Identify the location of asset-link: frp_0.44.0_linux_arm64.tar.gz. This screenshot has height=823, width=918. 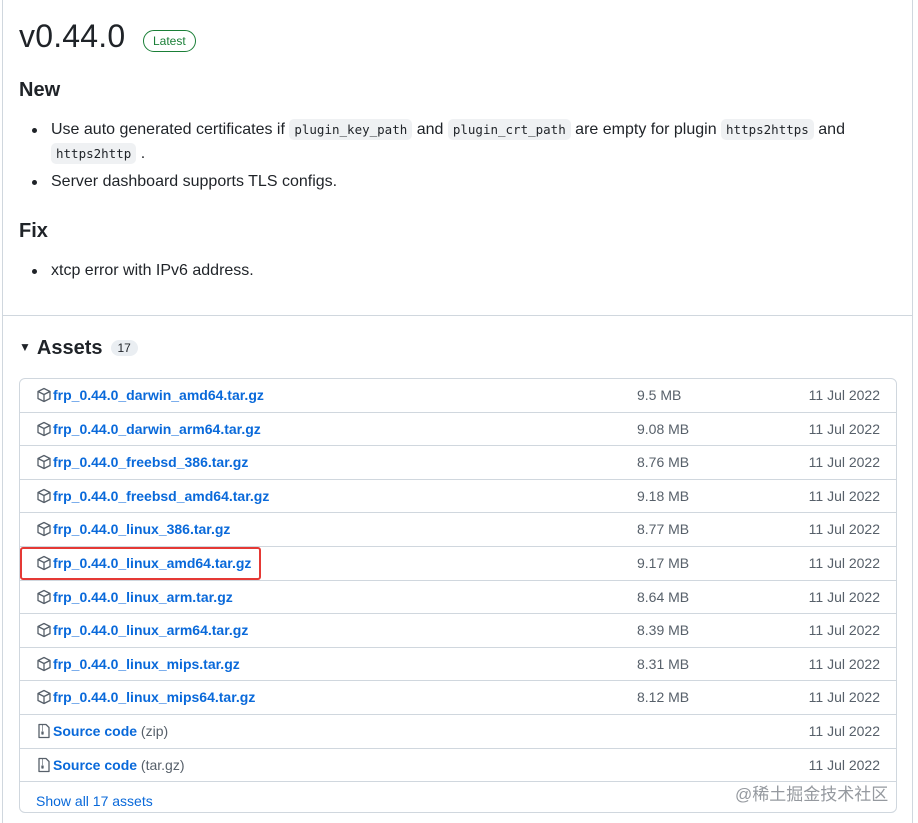
(150, 630).